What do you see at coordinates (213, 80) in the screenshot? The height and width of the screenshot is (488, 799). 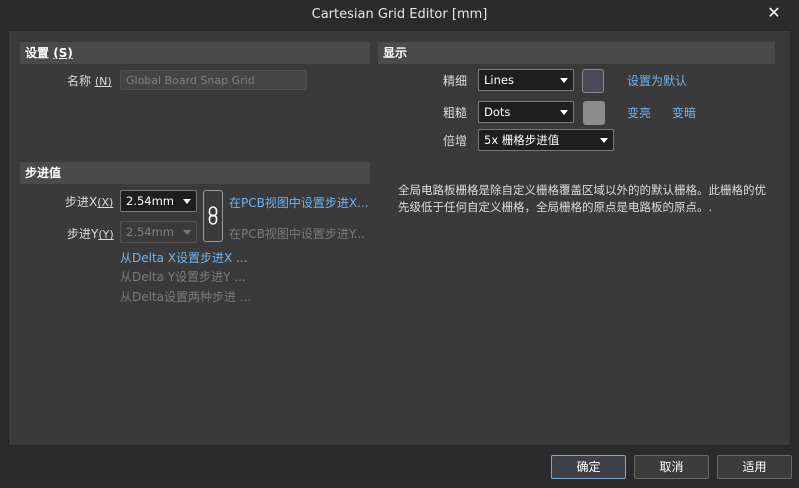 I see `name-field: Global Board Snap Grid` at bounding box center [213, 80].